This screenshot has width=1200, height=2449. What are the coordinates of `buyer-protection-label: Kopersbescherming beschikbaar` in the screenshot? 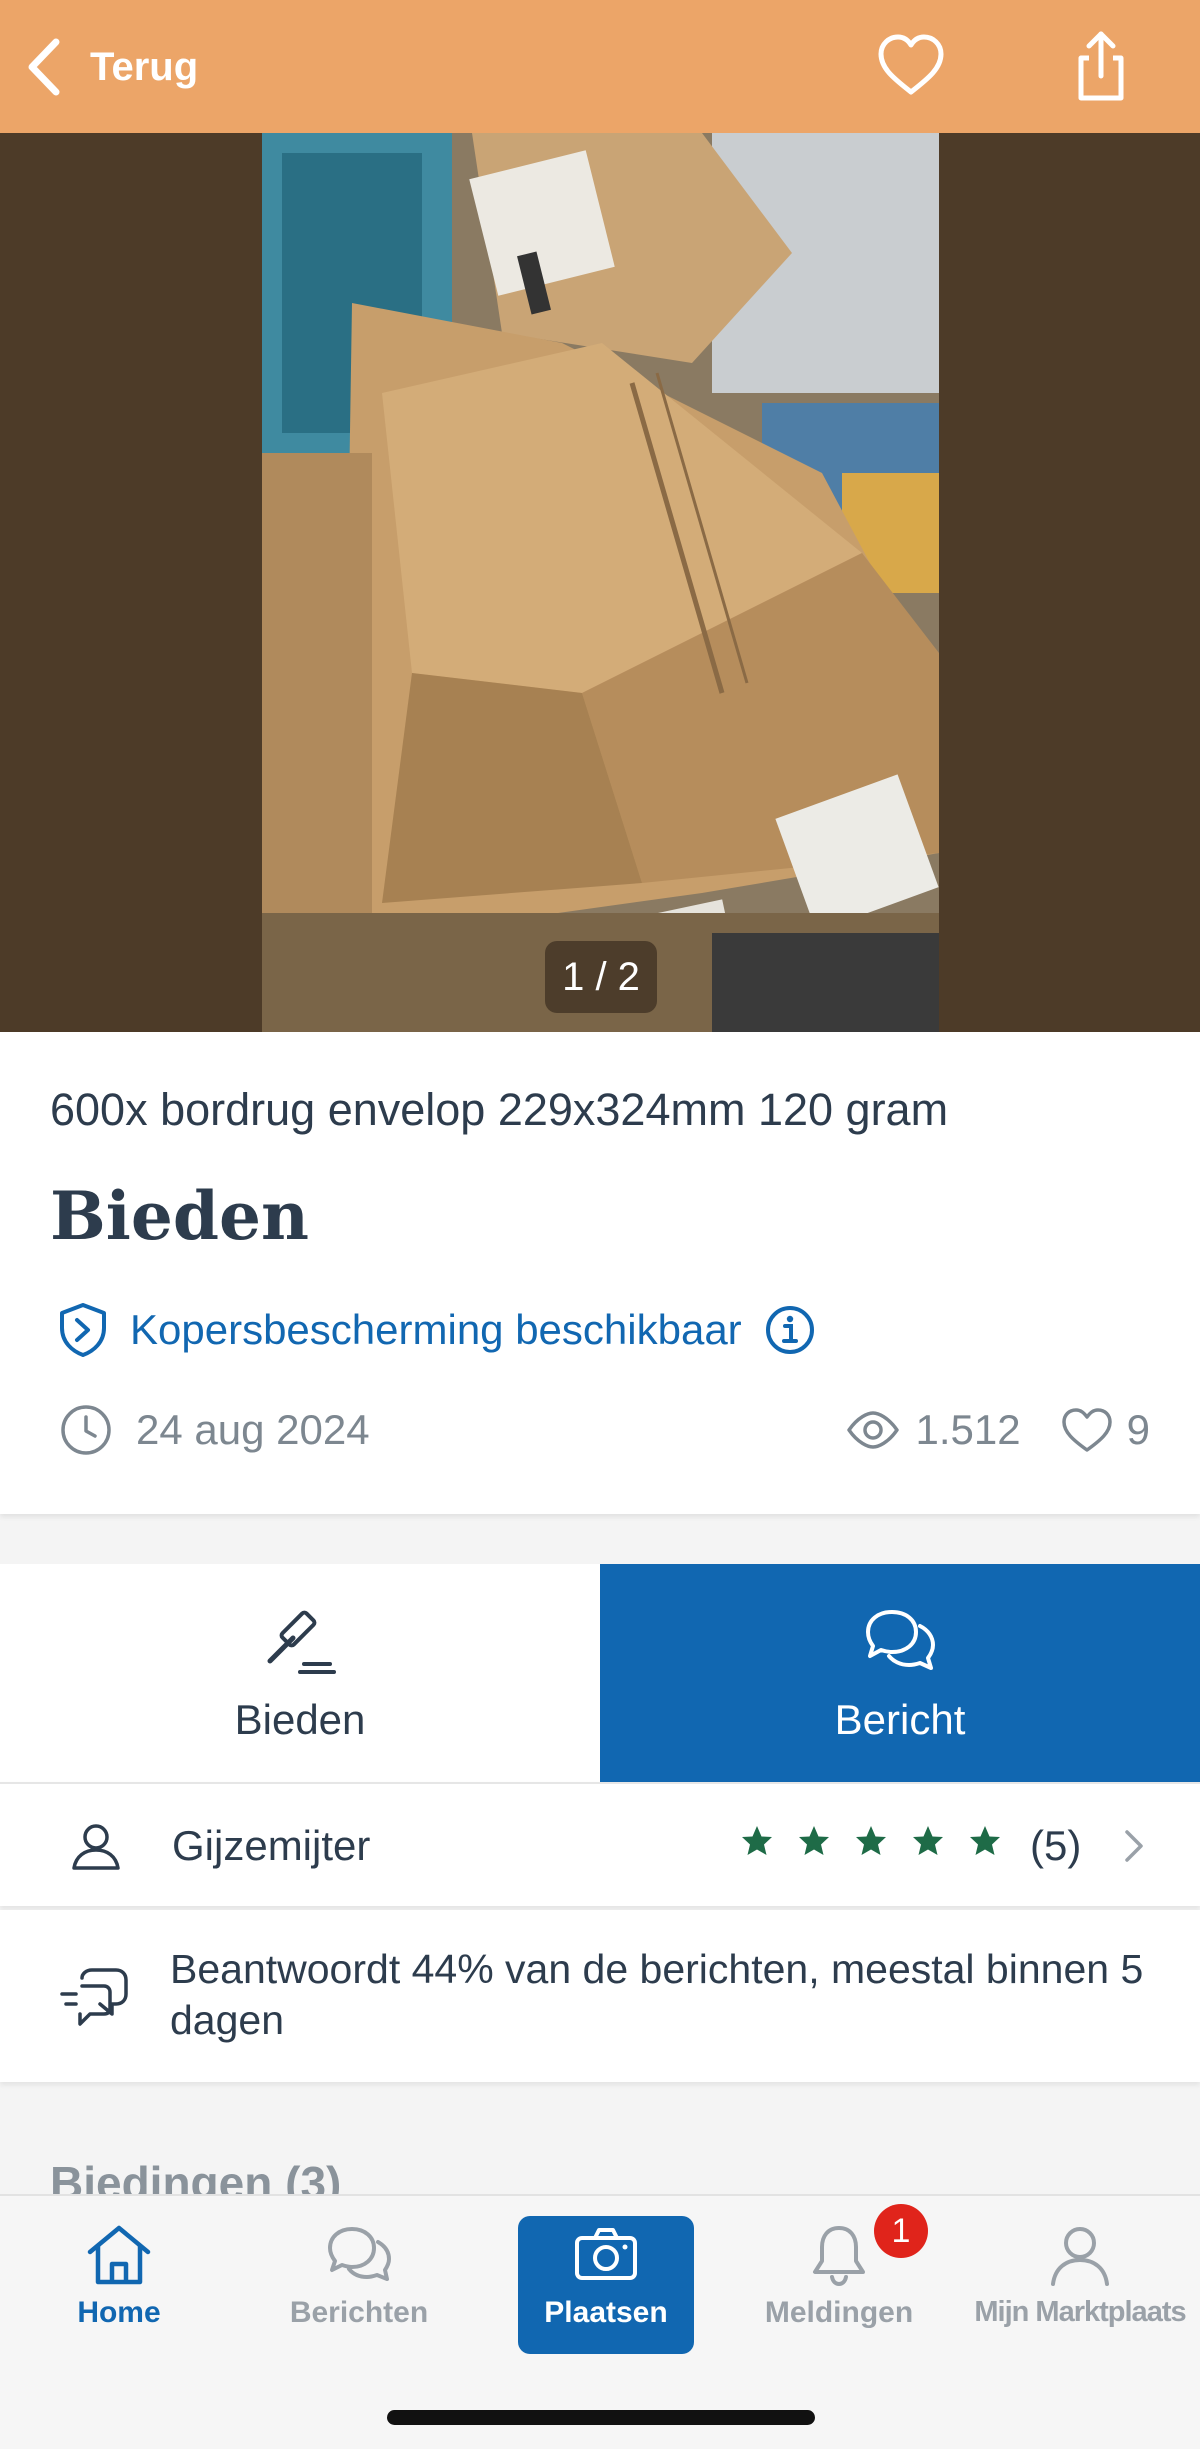 It's located at (436, 1329).